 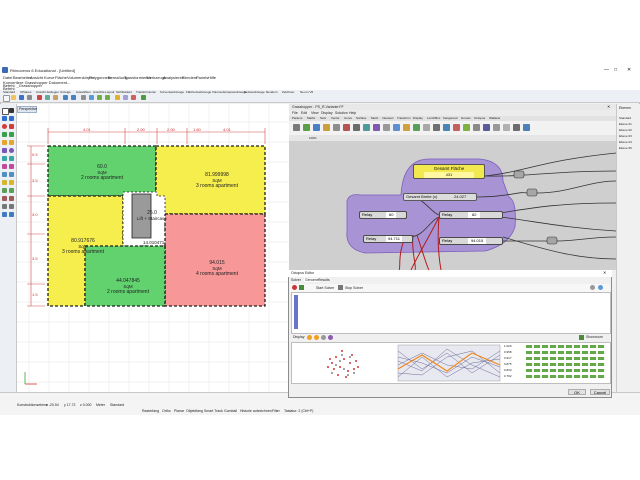 I want to click on optimizer-genome-list, so click(x=451, y=313).